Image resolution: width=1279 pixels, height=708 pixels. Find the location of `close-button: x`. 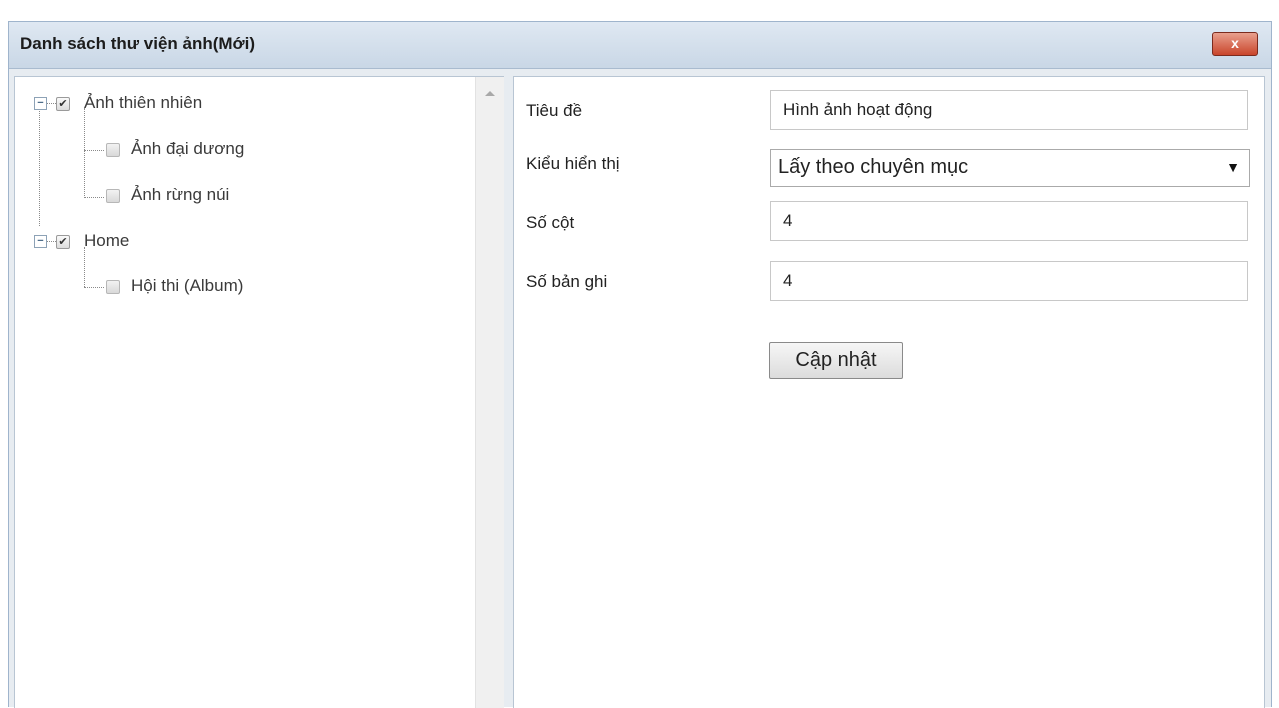

close-button: x is located at coordinates (1235, 44).